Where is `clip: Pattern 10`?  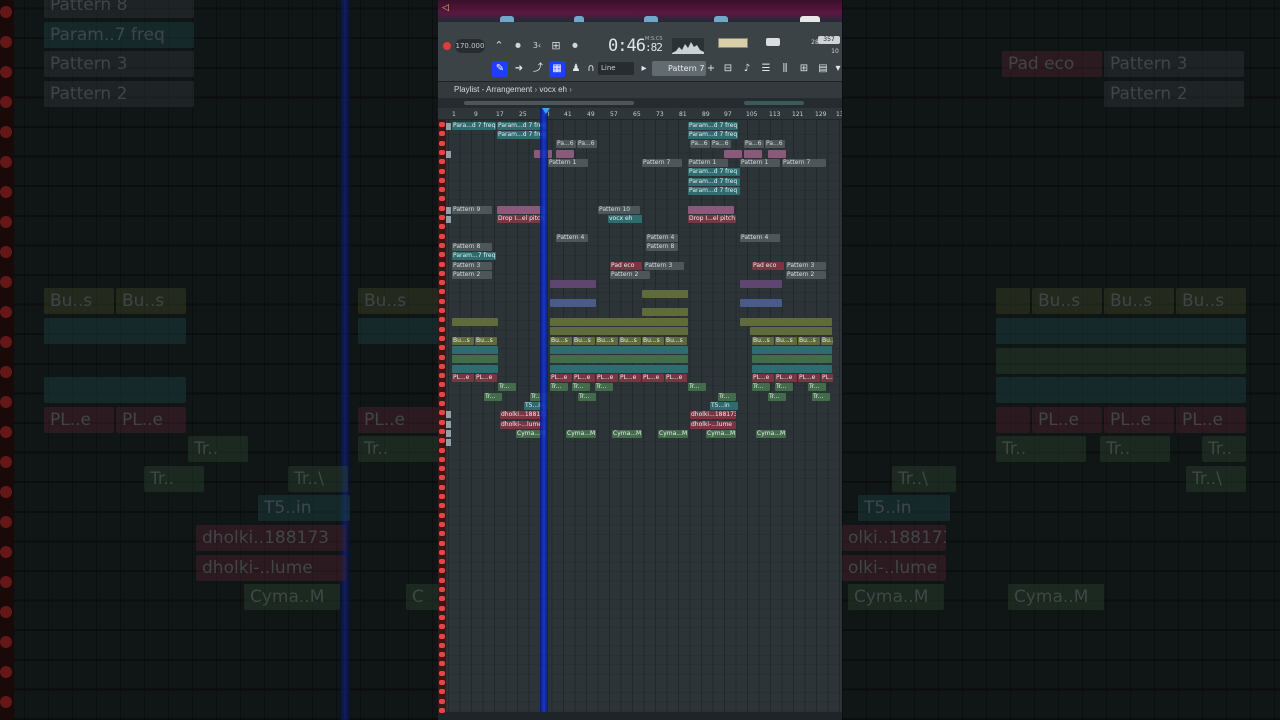 clip: Pattern 10 is located at coordinates (619, 210).